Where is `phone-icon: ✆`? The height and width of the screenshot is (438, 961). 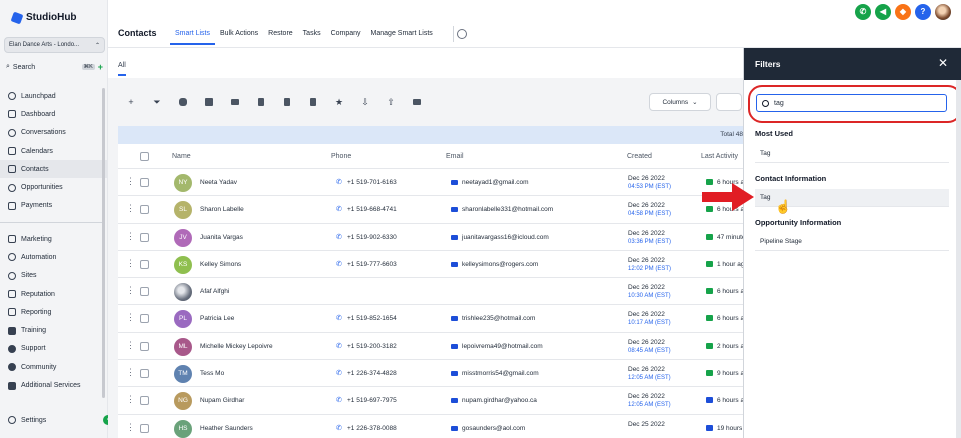 phone-icon: ✆ is located at coordinates (863, 12).